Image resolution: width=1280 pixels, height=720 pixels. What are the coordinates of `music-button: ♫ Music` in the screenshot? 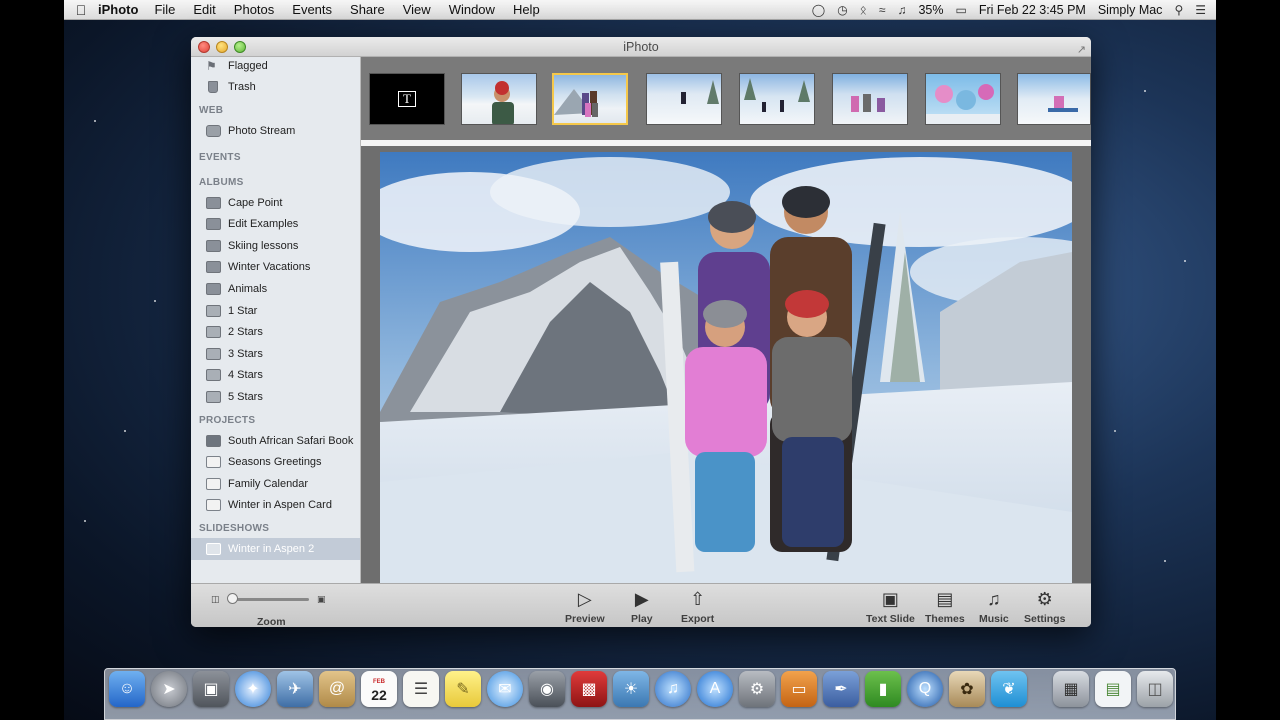 It's located at (994, 606).